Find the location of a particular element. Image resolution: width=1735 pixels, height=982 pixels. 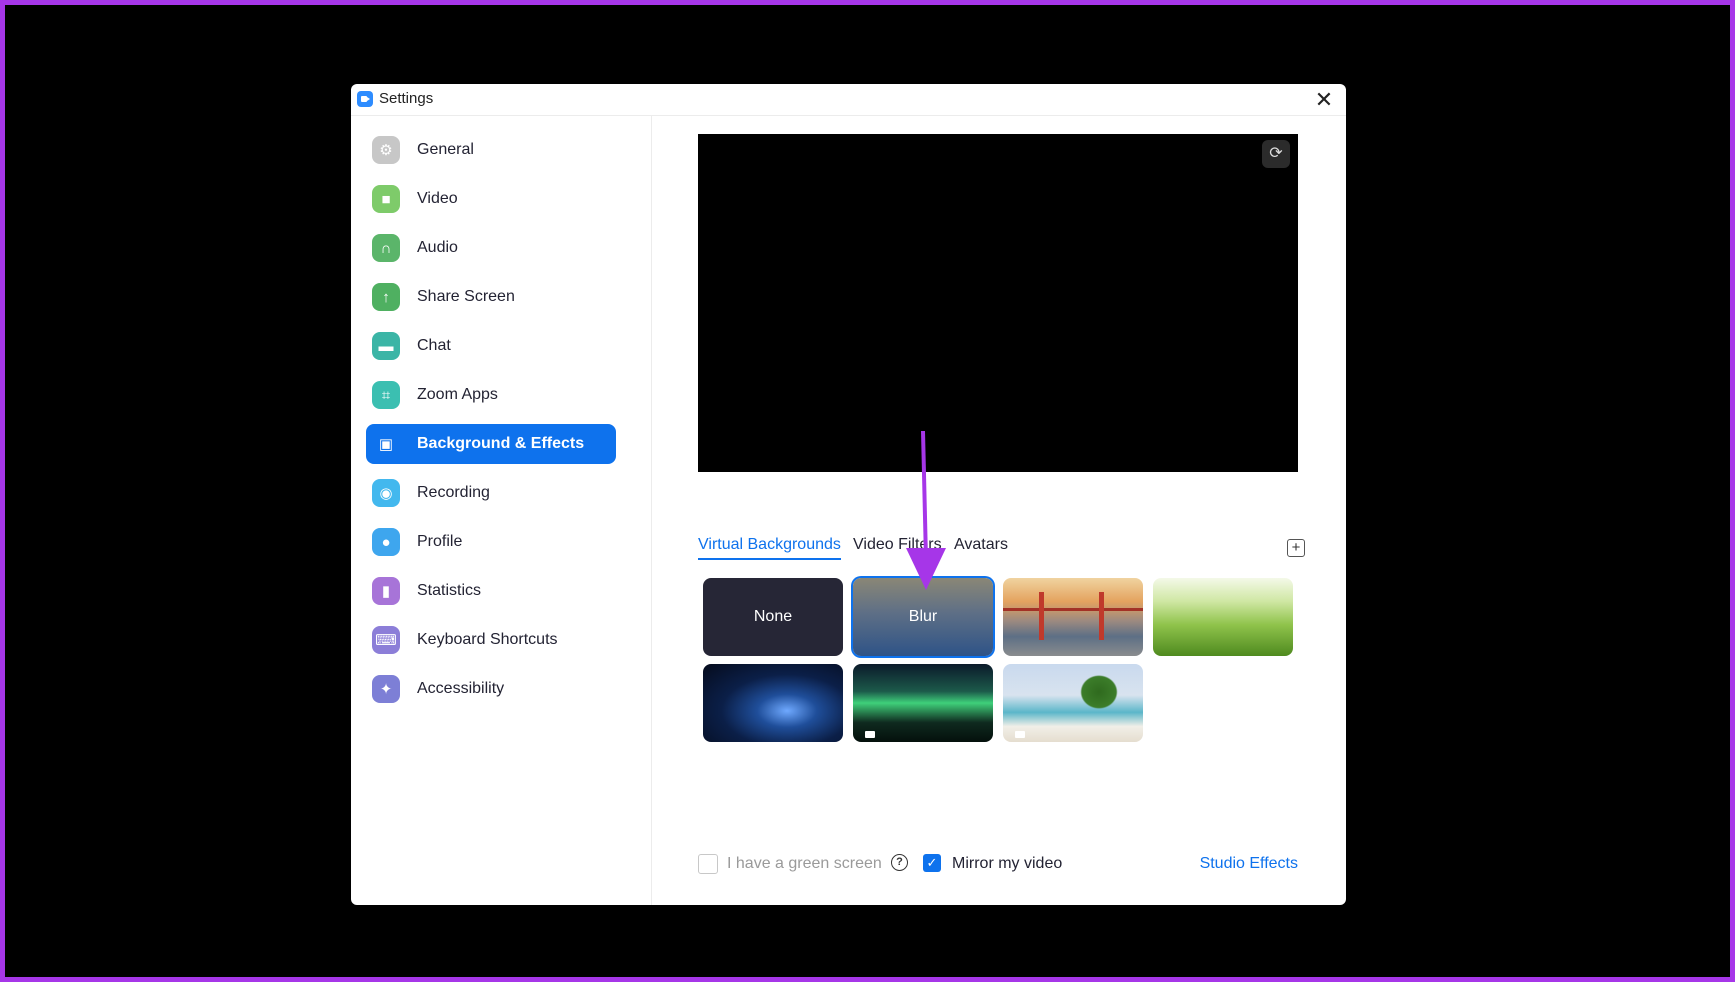

accessibility-icon: ✦ is located at coordinates (386, 689).